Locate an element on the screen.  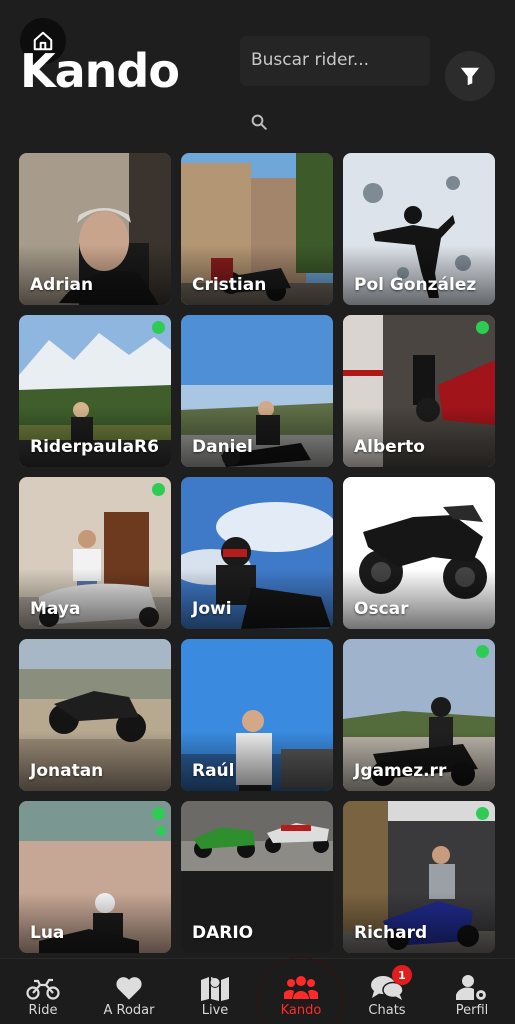
rider-name: Cristian is located at coordinates (229, 285).